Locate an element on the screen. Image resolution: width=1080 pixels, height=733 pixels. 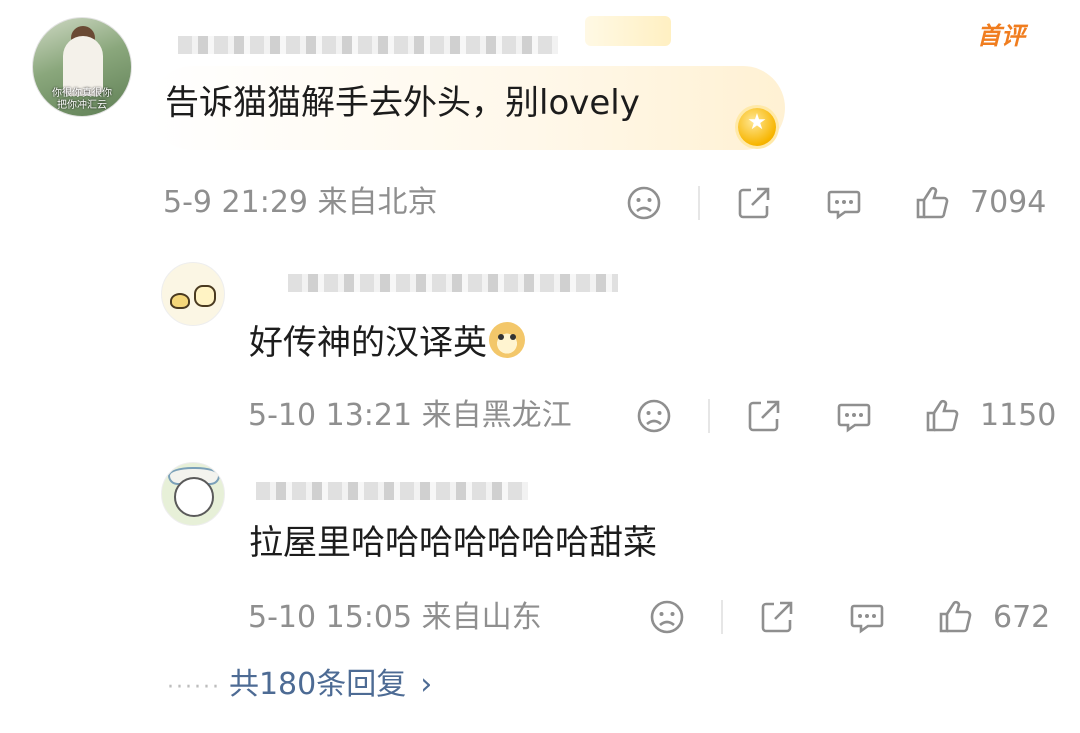
reply-text: 拉屋里哈哈哈哈哈哈哈甜菜 is located at coordinates (453, 543).